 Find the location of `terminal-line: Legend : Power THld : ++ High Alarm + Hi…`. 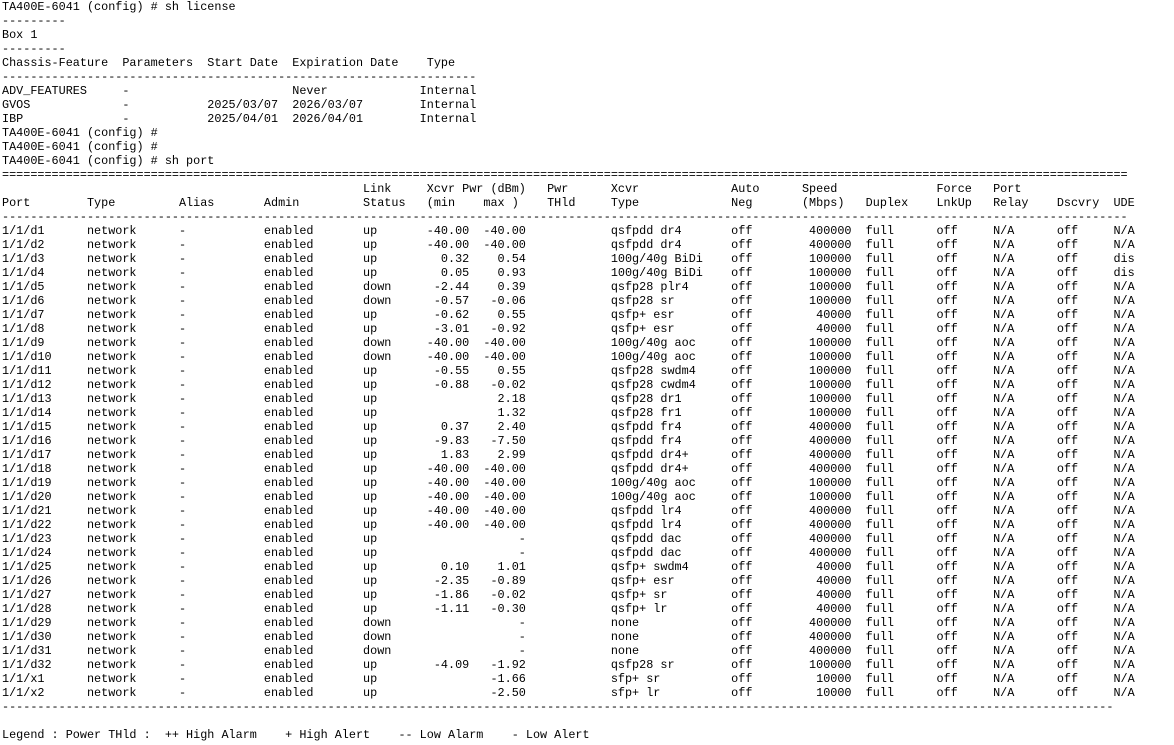

terminal-line: Legend : Power THld : ++ High Alarm + Hi… is located at coordinates (296, 735).